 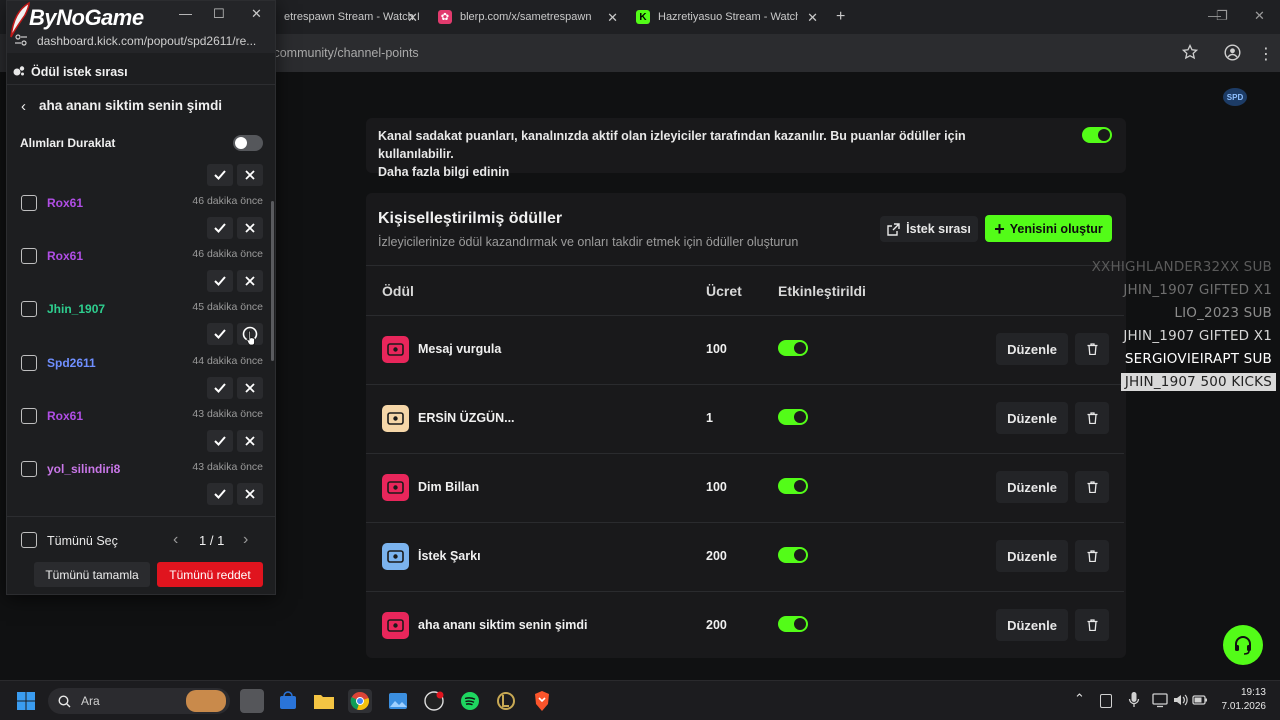 What do you see at coordinates (1259, 16) in the screenshot?
I see `close-window-icon: ✕` at bounding box center [1259, 16].